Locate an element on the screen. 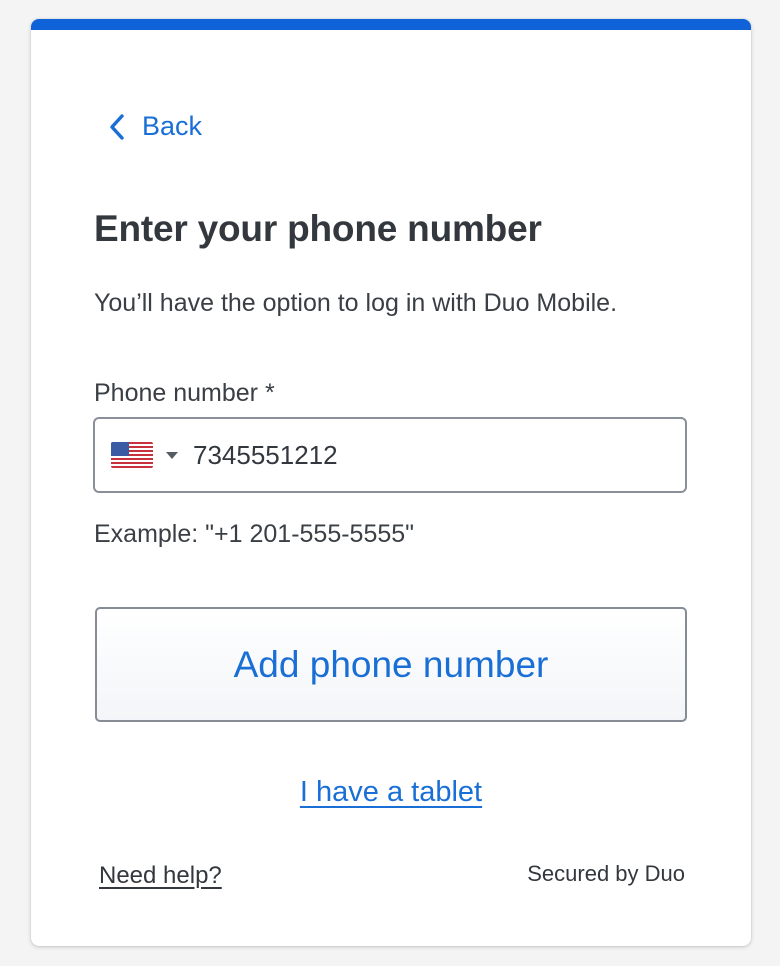 This screenshot has height=966, width=780. i-have-a-tablet-link: I have a tablet is located at coordinates (391, 792).